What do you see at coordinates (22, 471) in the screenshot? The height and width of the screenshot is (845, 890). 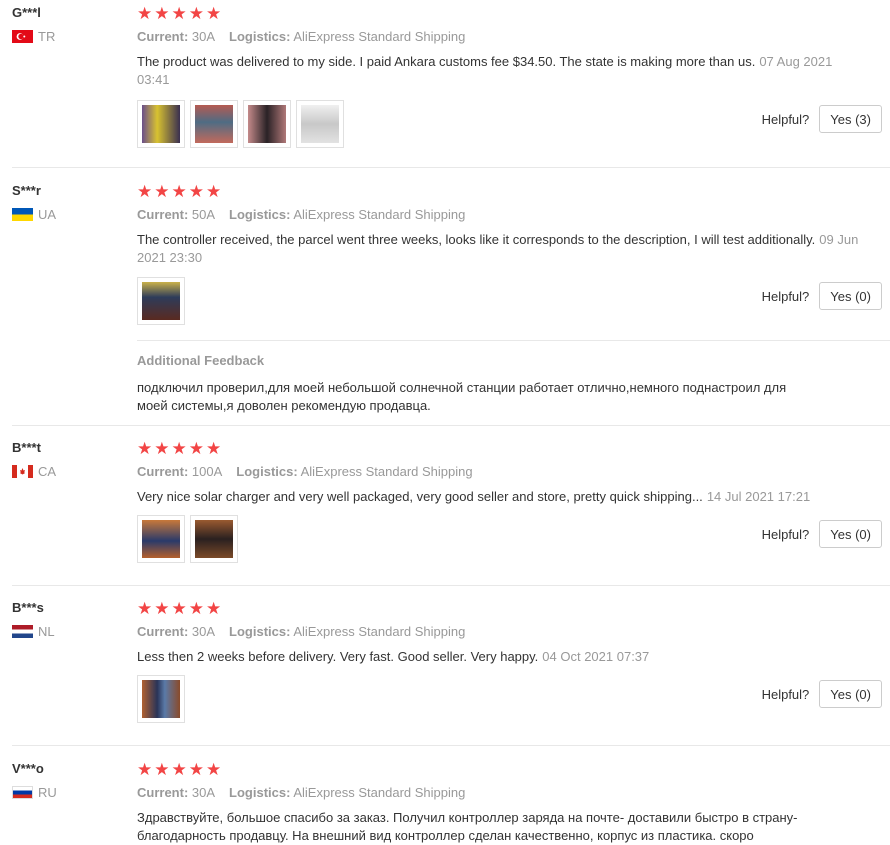 I see `flag-ca-icon` at bounding box center [22, 471].